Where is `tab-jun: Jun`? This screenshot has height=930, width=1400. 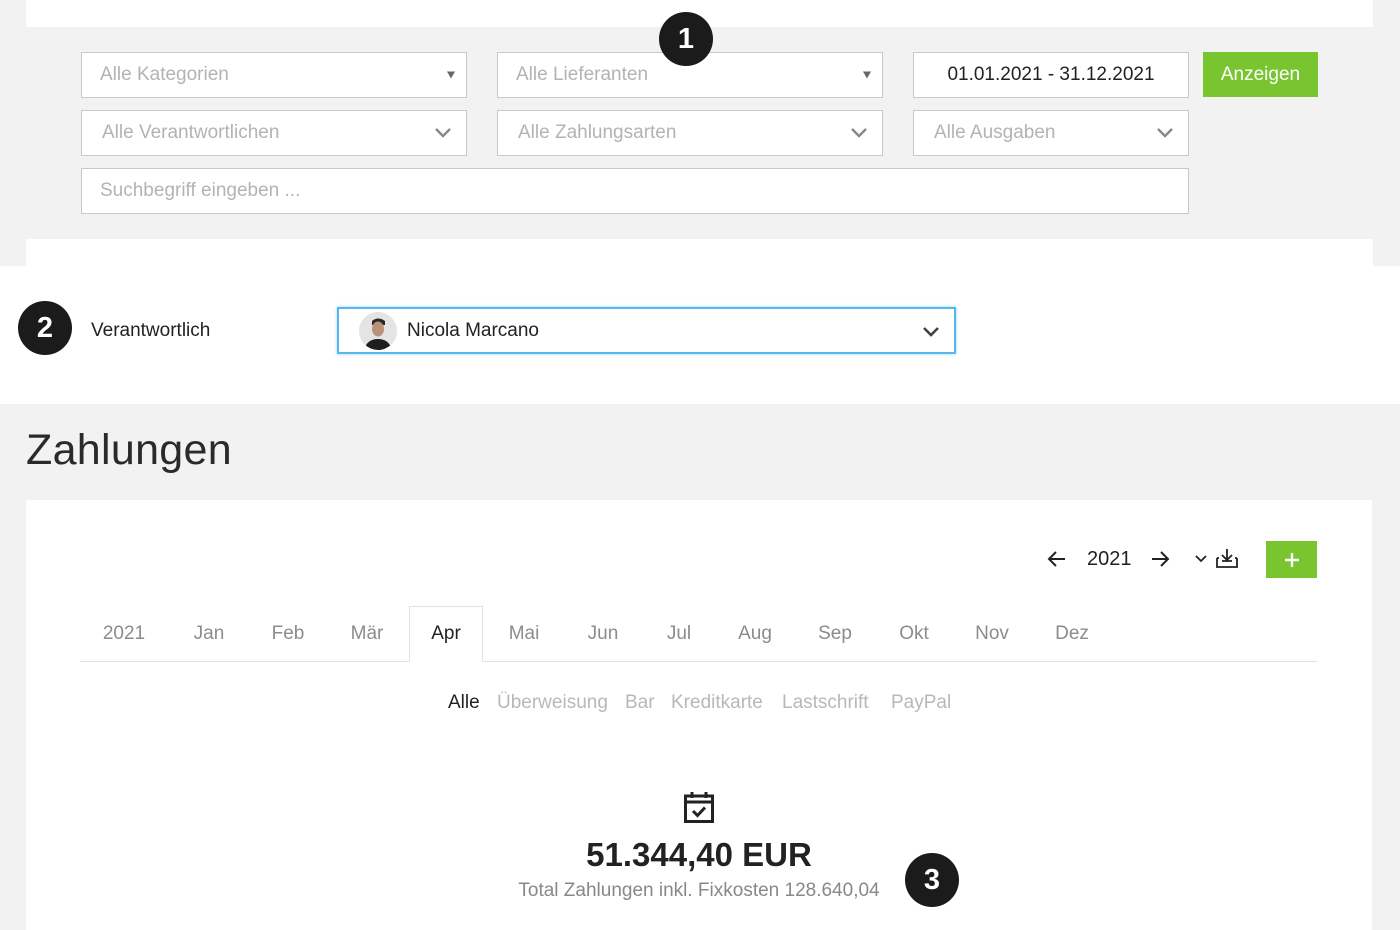
tab-jun: Jun is located at coordinates (603, 634).